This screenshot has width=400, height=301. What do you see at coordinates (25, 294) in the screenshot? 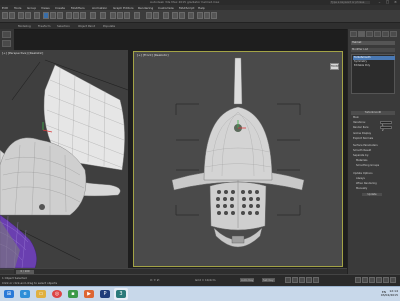
I see `taskbar-ie: e` at bounding box center [25, 294].